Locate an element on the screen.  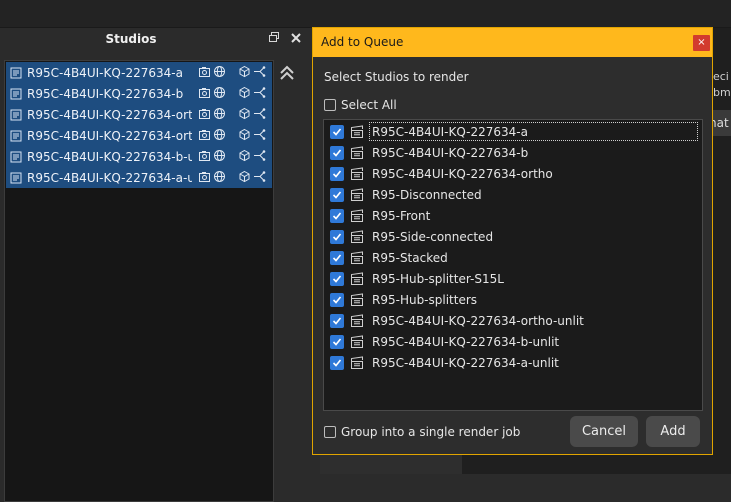
queue-list-item: R95C-4B4UI-KQ-227634-a-unlit is located at coordinates (513, 362).